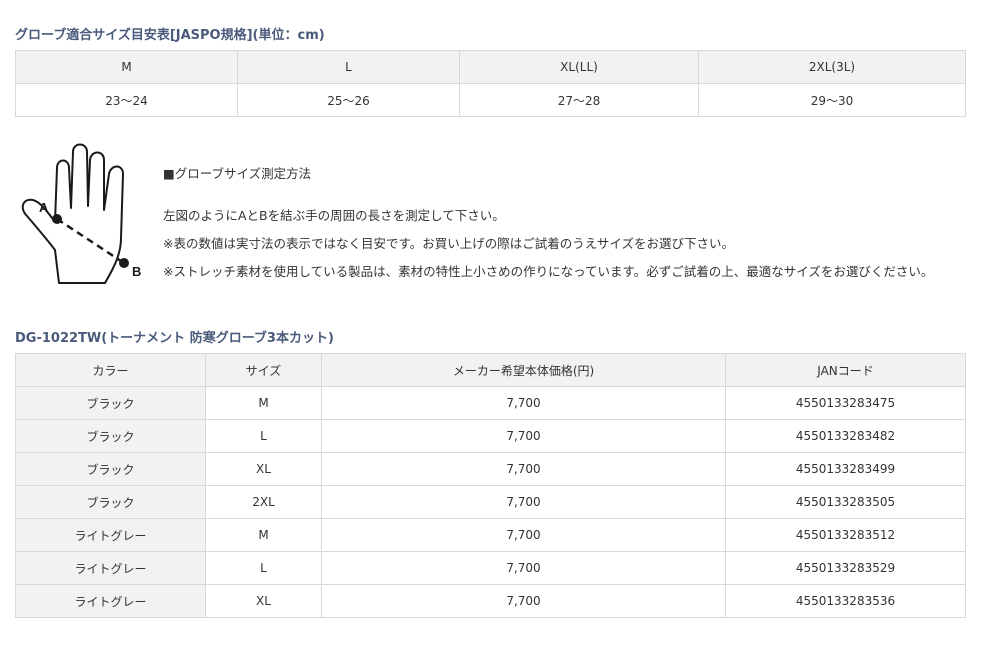  What do you see at coordinates (110, 370) in the screenshot?
I see `product-header: カラー` at bounding box center [110, 370].